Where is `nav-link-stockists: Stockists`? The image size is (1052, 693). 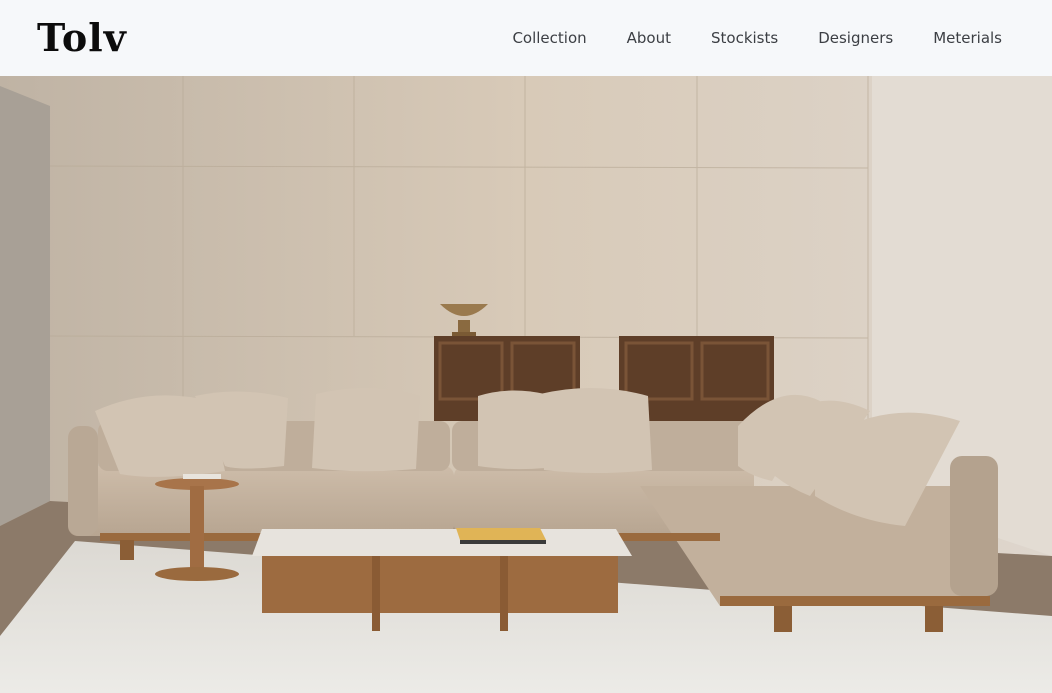
nav-link-stockists: Stockists is located at coordinates (744, 38).